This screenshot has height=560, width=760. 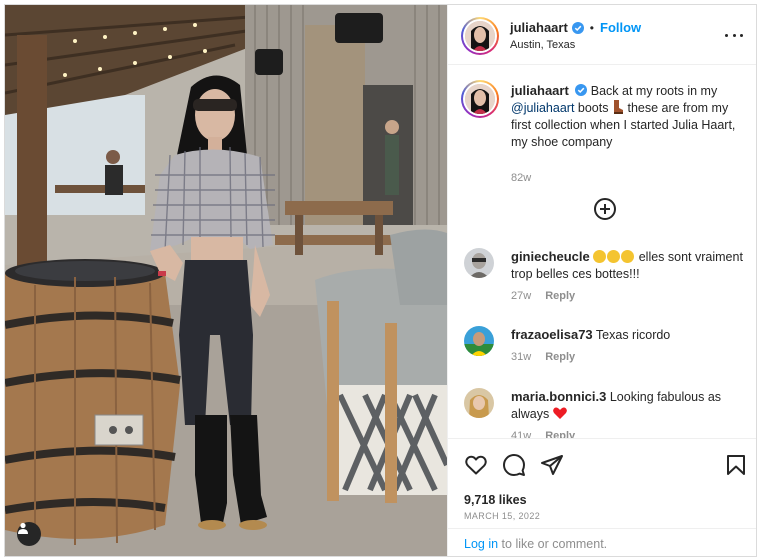 I want to click on boot-emoji-icon, so click(x=618, y=107).